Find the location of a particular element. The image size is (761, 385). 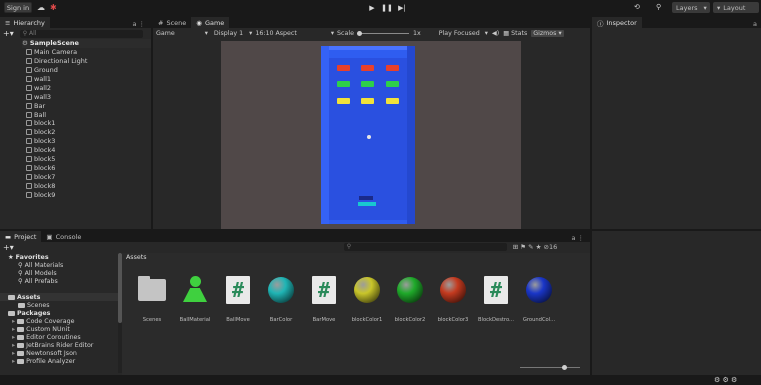

tab-project: ▬ Project is located at coordinates (21, 236).